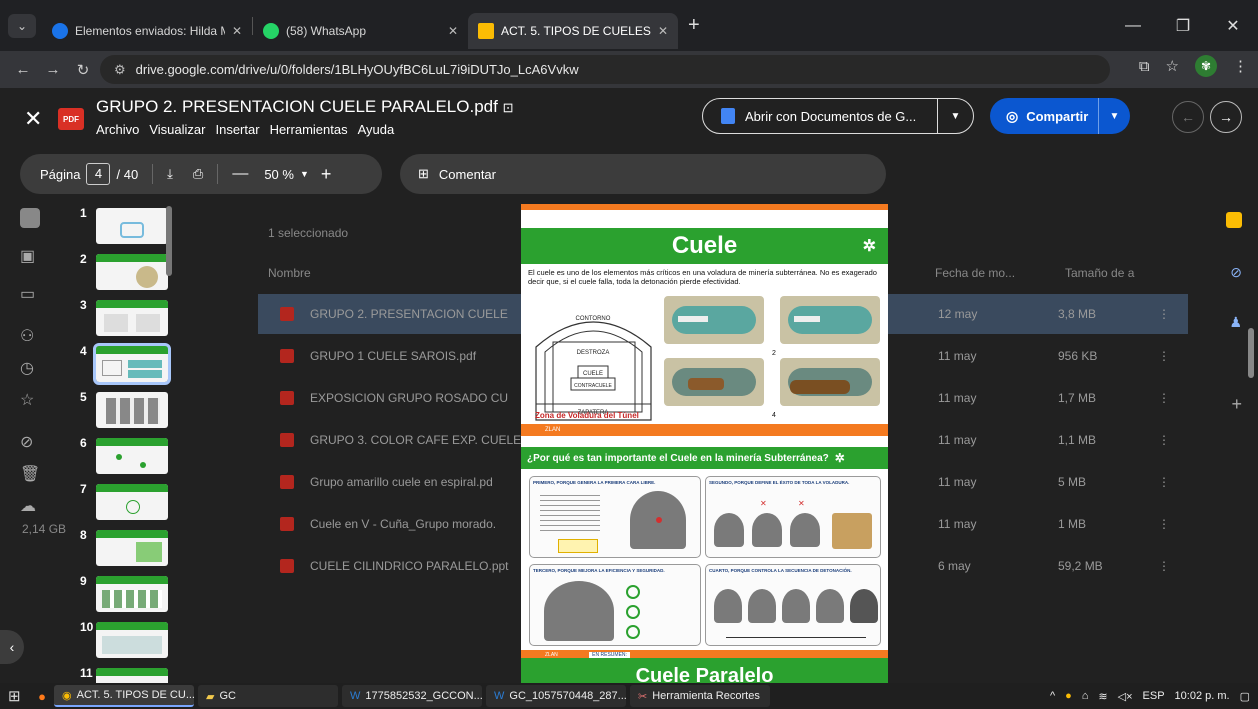  I want to click on clock: 10:02 p. m., so click(1202, 696).